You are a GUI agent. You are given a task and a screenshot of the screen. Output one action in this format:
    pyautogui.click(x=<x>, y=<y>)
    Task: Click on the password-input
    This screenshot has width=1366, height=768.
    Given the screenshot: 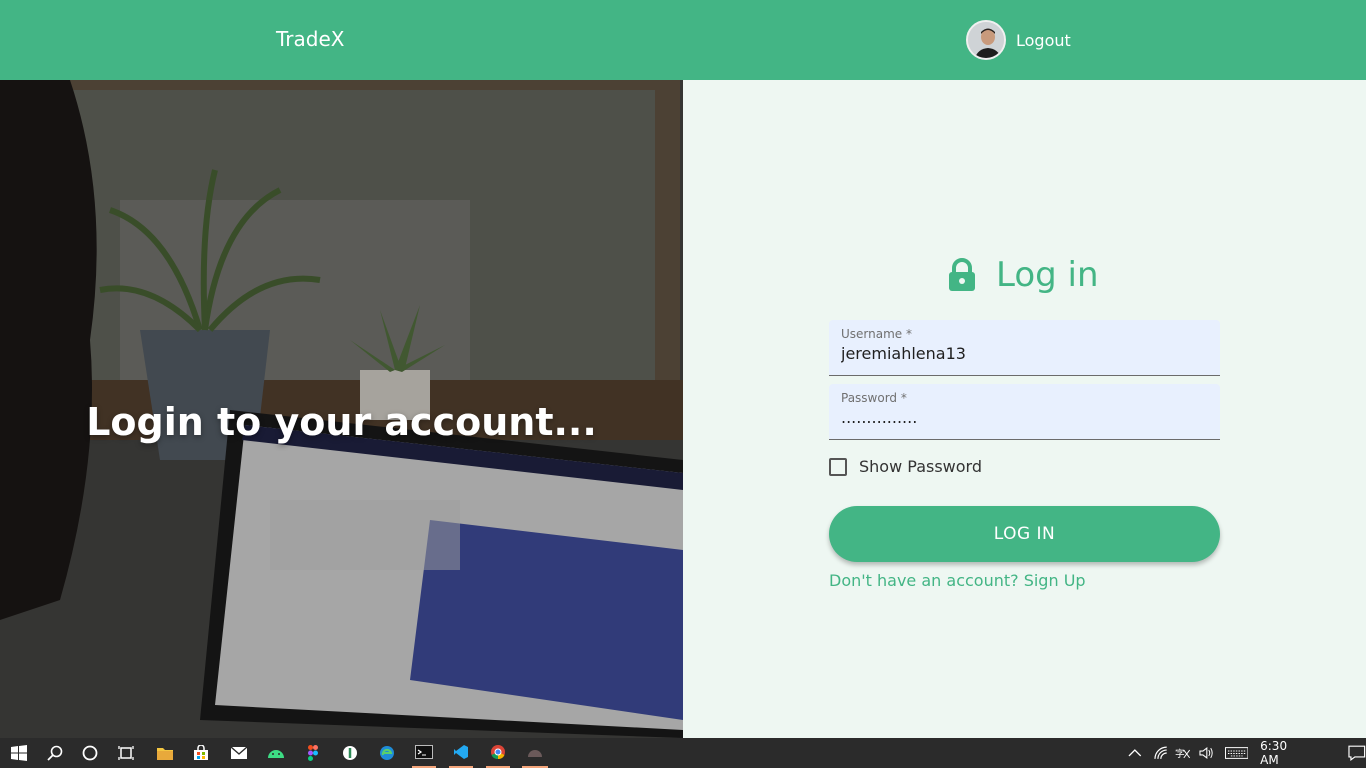 What is the action you would take?
    pyautogui.click(x=1024, y=417)
    